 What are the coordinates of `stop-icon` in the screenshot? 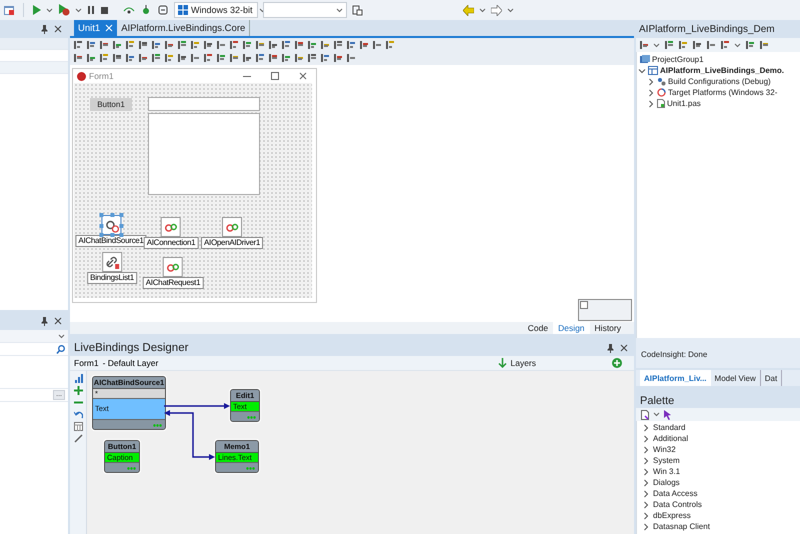 It's located at (104, 10).